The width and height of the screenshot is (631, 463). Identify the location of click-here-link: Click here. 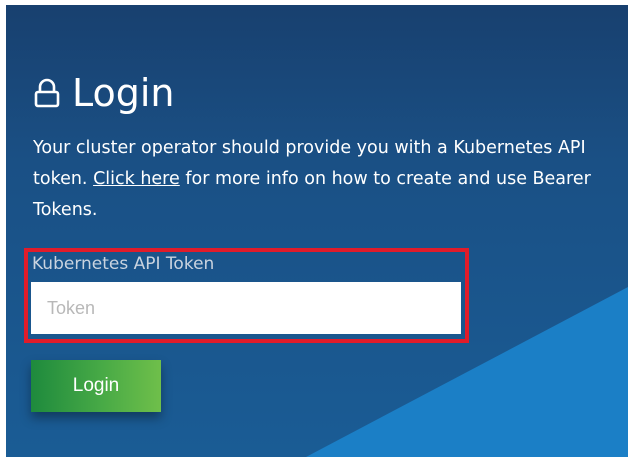
(136, 179).